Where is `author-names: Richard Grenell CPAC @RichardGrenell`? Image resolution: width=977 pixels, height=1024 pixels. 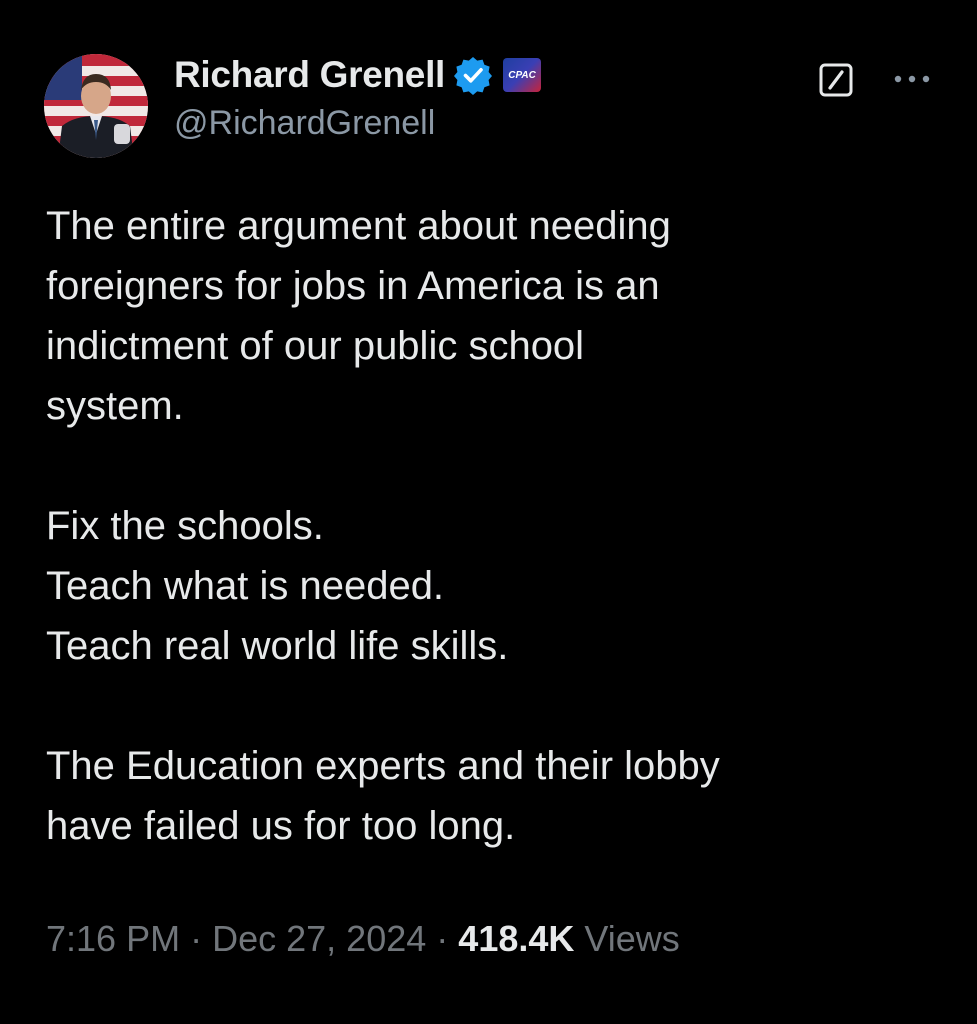 author-names: Richard Grenell CPAC @RichardGrenell is located at coordinates (358, 96).